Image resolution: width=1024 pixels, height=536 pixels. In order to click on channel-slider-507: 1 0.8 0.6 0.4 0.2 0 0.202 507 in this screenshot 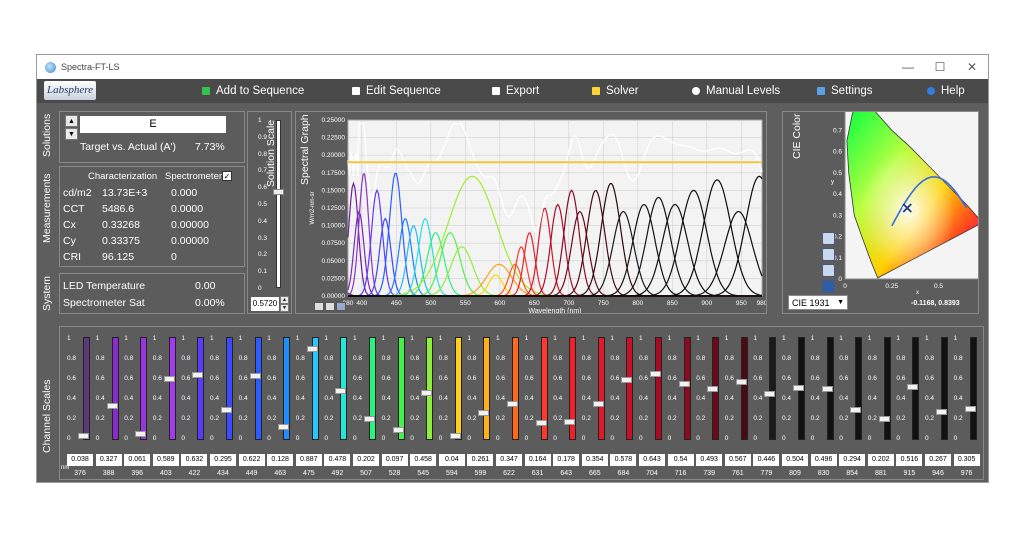, I will do `click(365, 409)`.